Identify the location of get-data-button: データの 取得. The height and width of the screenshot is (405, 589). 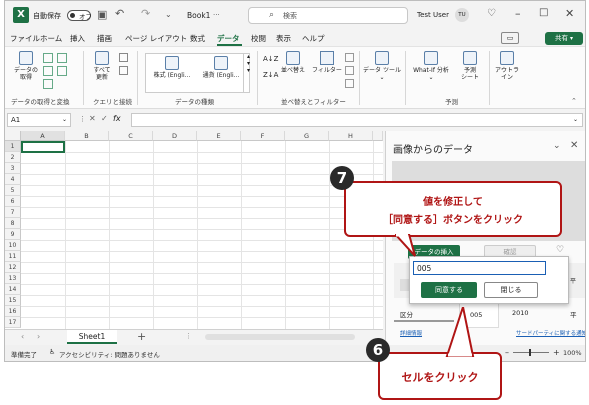
(26, 66).